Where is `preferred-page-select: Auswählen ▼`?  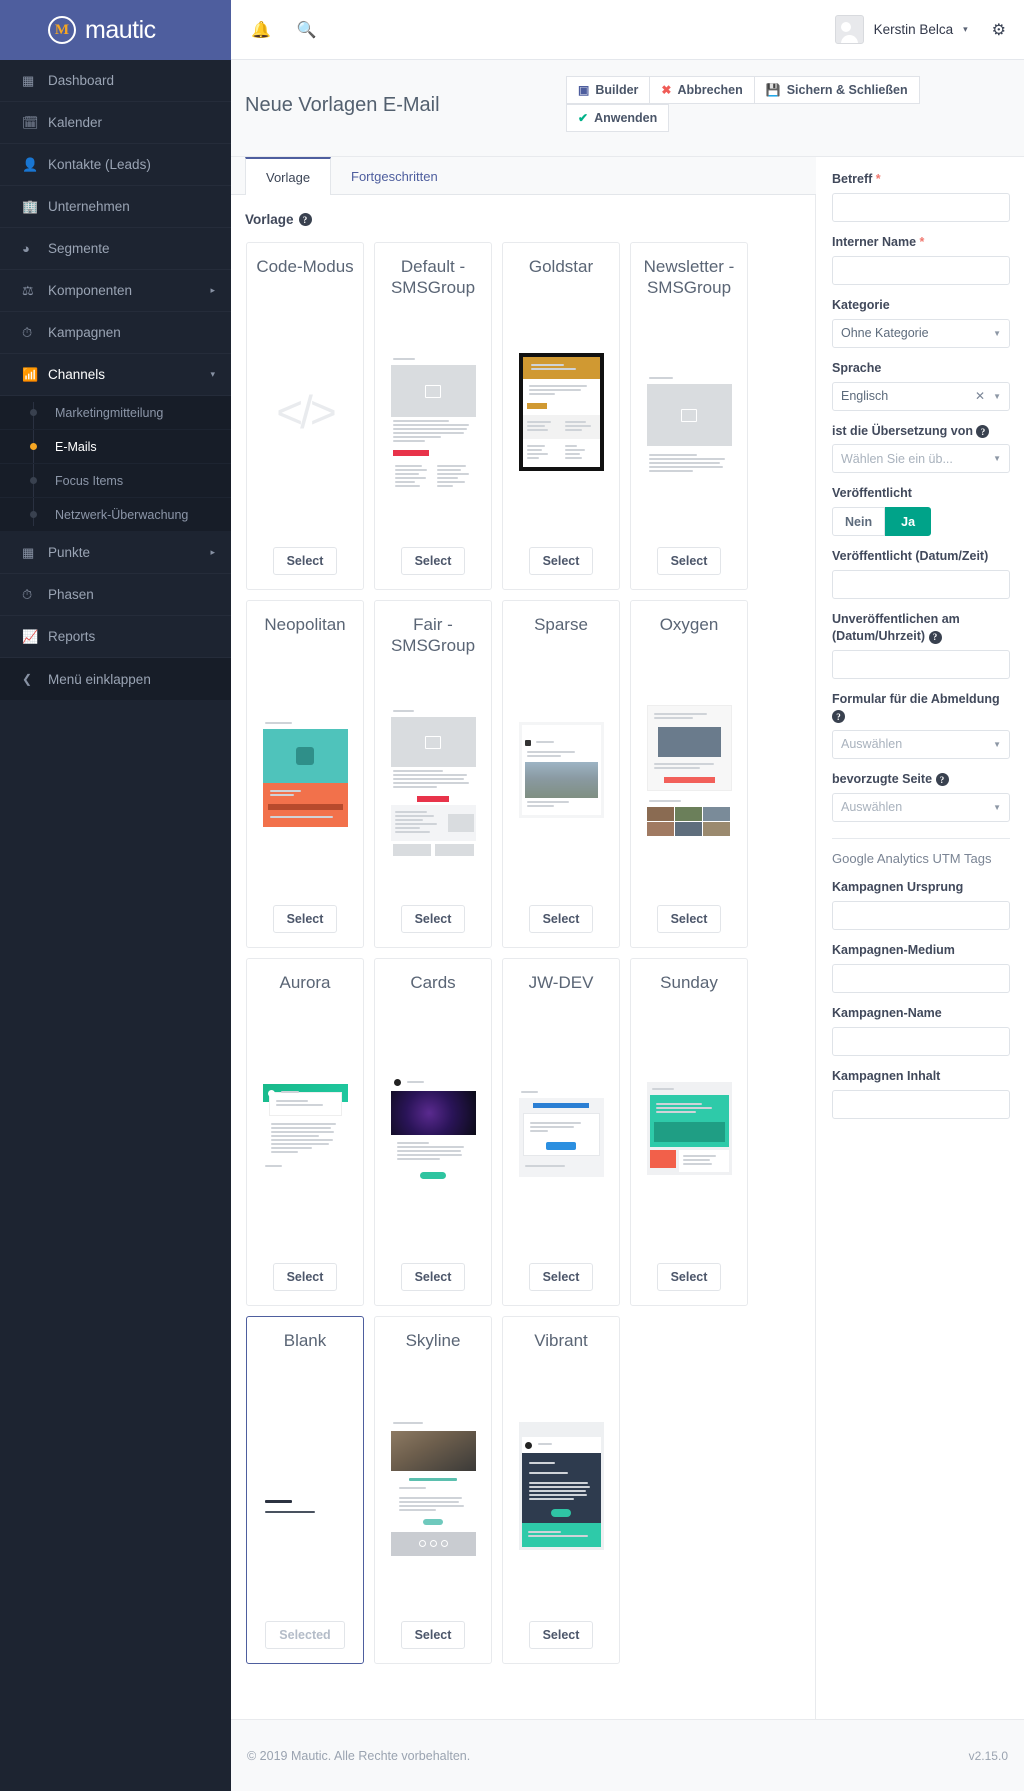
preferred-page-select: Auswählen ▼ is located at coordinates (921, 807).